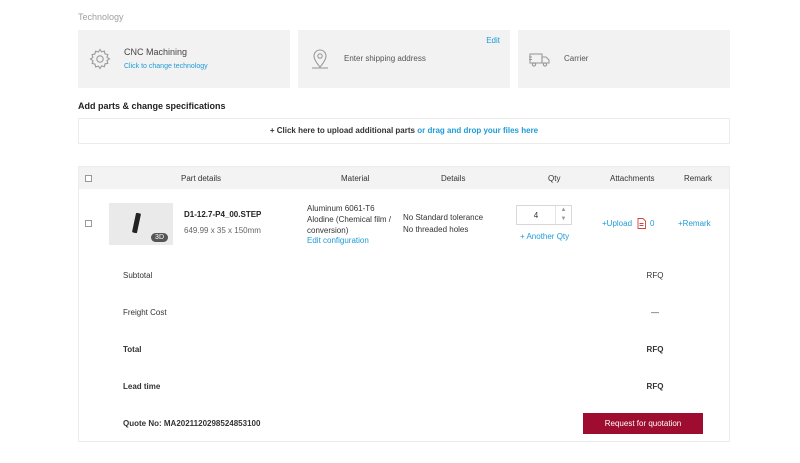 Image resolution: width=800 pixels, height=463 pixels. What do you see at coordinates (223, 214) in the screenshot?
I see `part-name: D1-12.7-P4_00.STEP` at bounding box center [223, 214].